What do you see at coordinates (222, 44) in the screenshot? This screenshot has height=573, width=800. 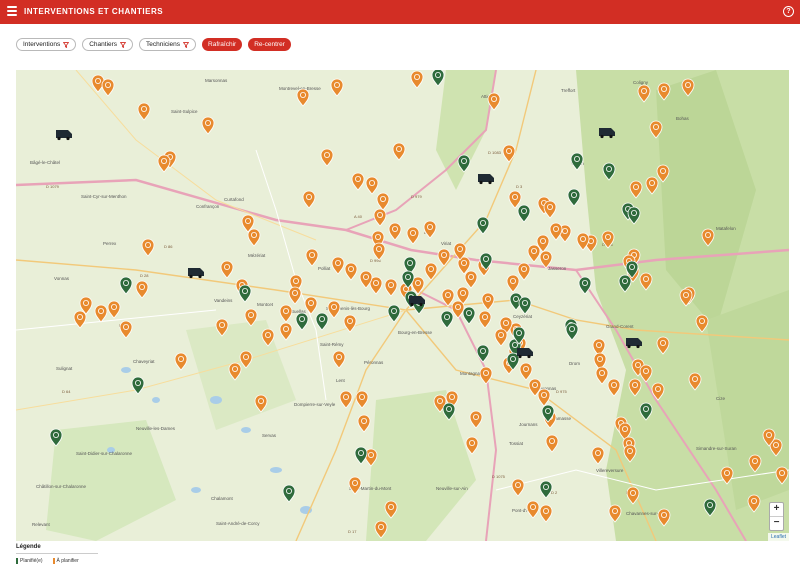 I see `refresh-button: Rafraîchir` at bounding box center [222, 44].